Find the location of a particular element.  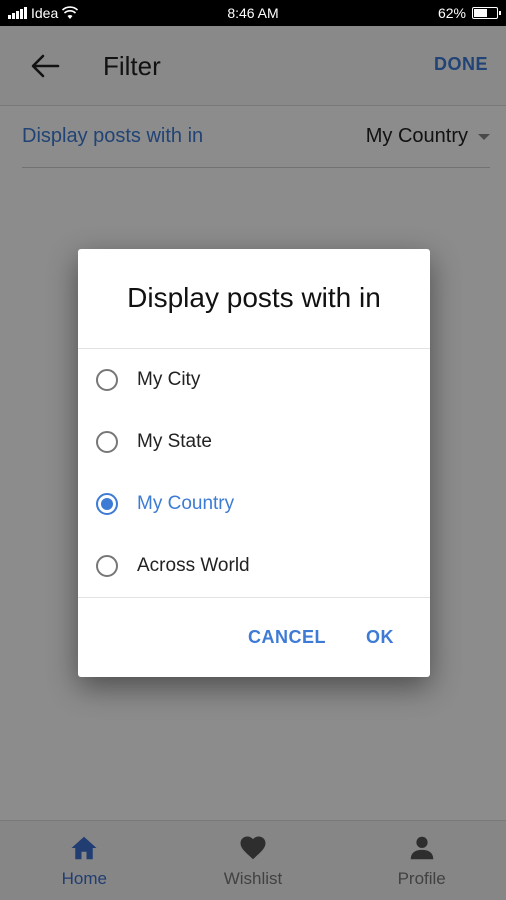

radio-option-label: Across World is located at coordinates (193, 565).